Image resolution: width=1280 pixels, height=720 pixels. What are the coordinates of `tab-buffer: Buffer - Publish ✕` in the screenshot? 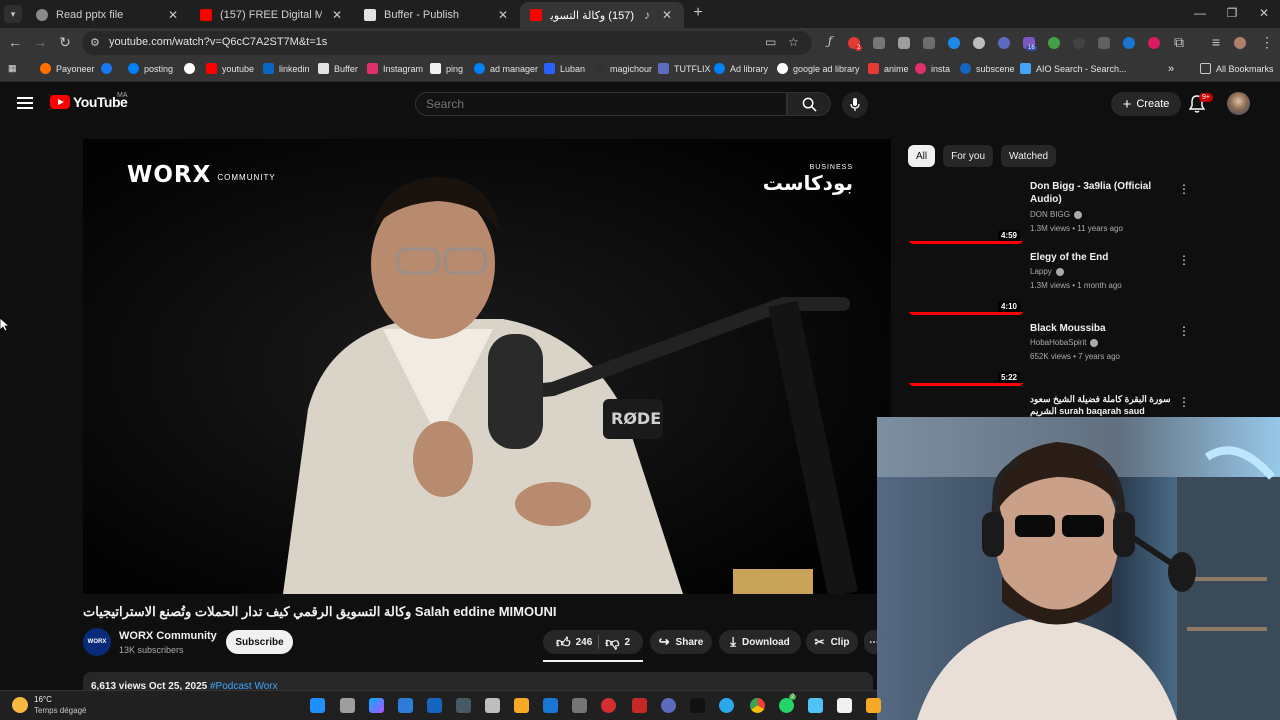 It's located at (437, 15).